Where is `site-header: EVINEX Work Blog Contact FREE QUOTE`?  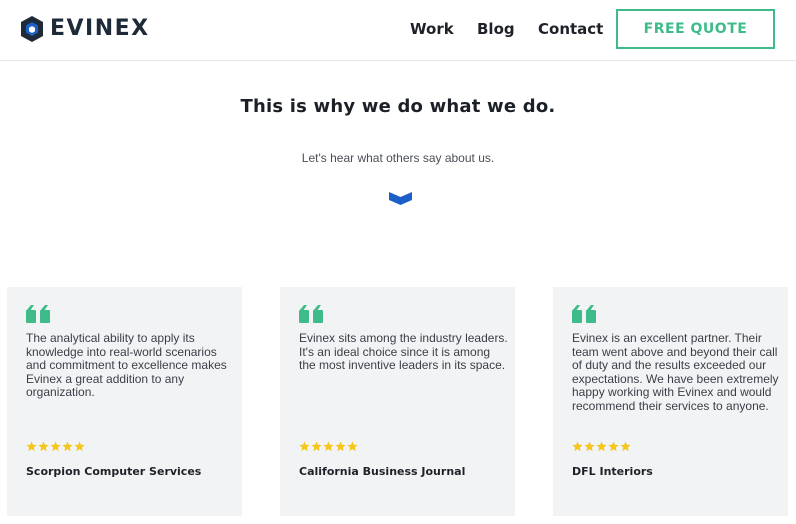
site-header: EVINEX Work Blog Contact FREE QUOTE is located at coordinates (398, 30).